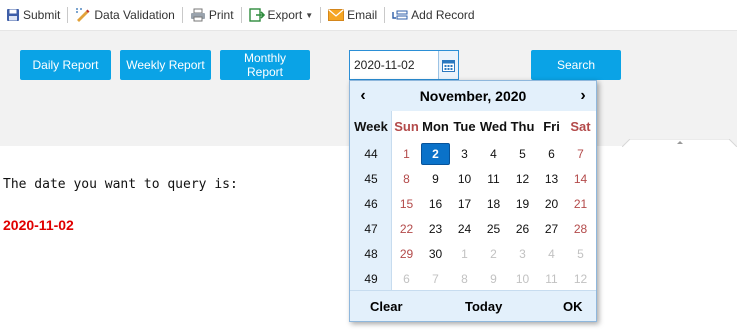 Image resolution: width=737 pixels, height=334 pixels. Describe the element at coordinates (522, 126) in the screenshot. I see `day-header-thu: Thu` at that location.